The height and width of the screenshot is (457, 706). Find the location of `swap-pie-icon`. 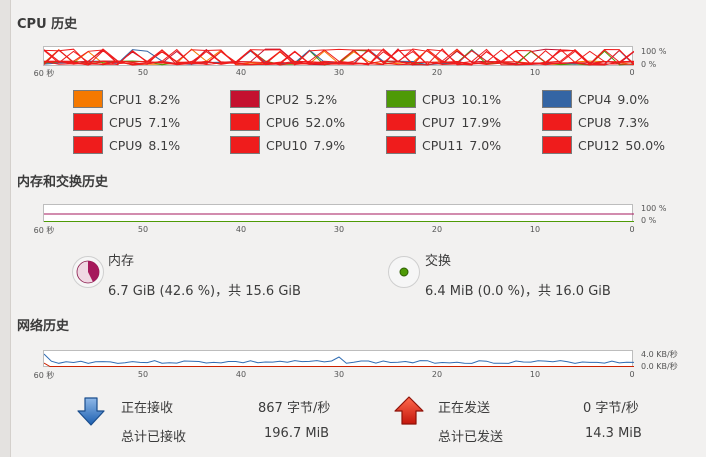

swap-pie-icon is located at coordinates (404, 272).